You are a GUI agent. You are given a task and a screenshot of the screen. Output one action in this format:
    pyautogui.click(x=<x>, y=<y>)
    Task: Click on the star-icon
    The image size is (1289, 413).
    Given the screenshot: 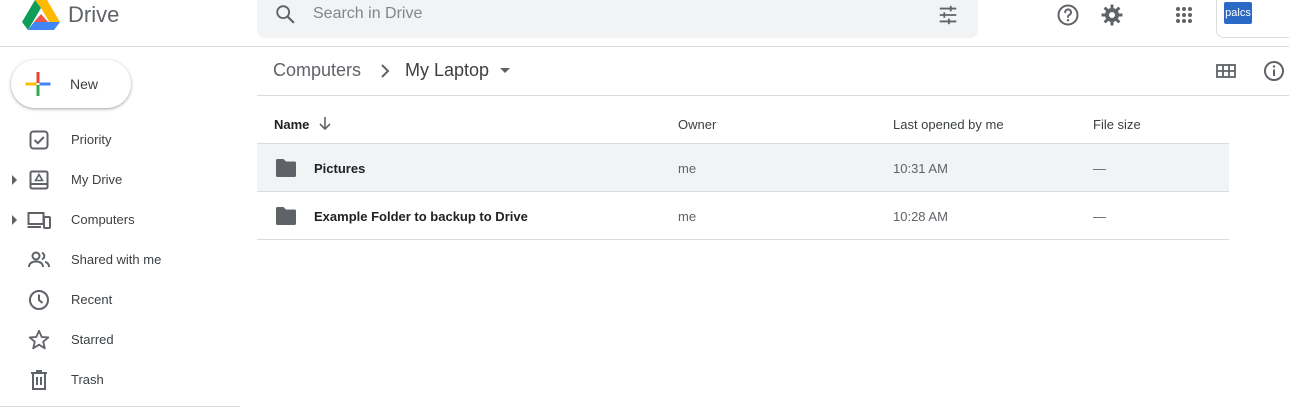 What is the action you would take?
    pyautogui.click(x=39, y=339)
    